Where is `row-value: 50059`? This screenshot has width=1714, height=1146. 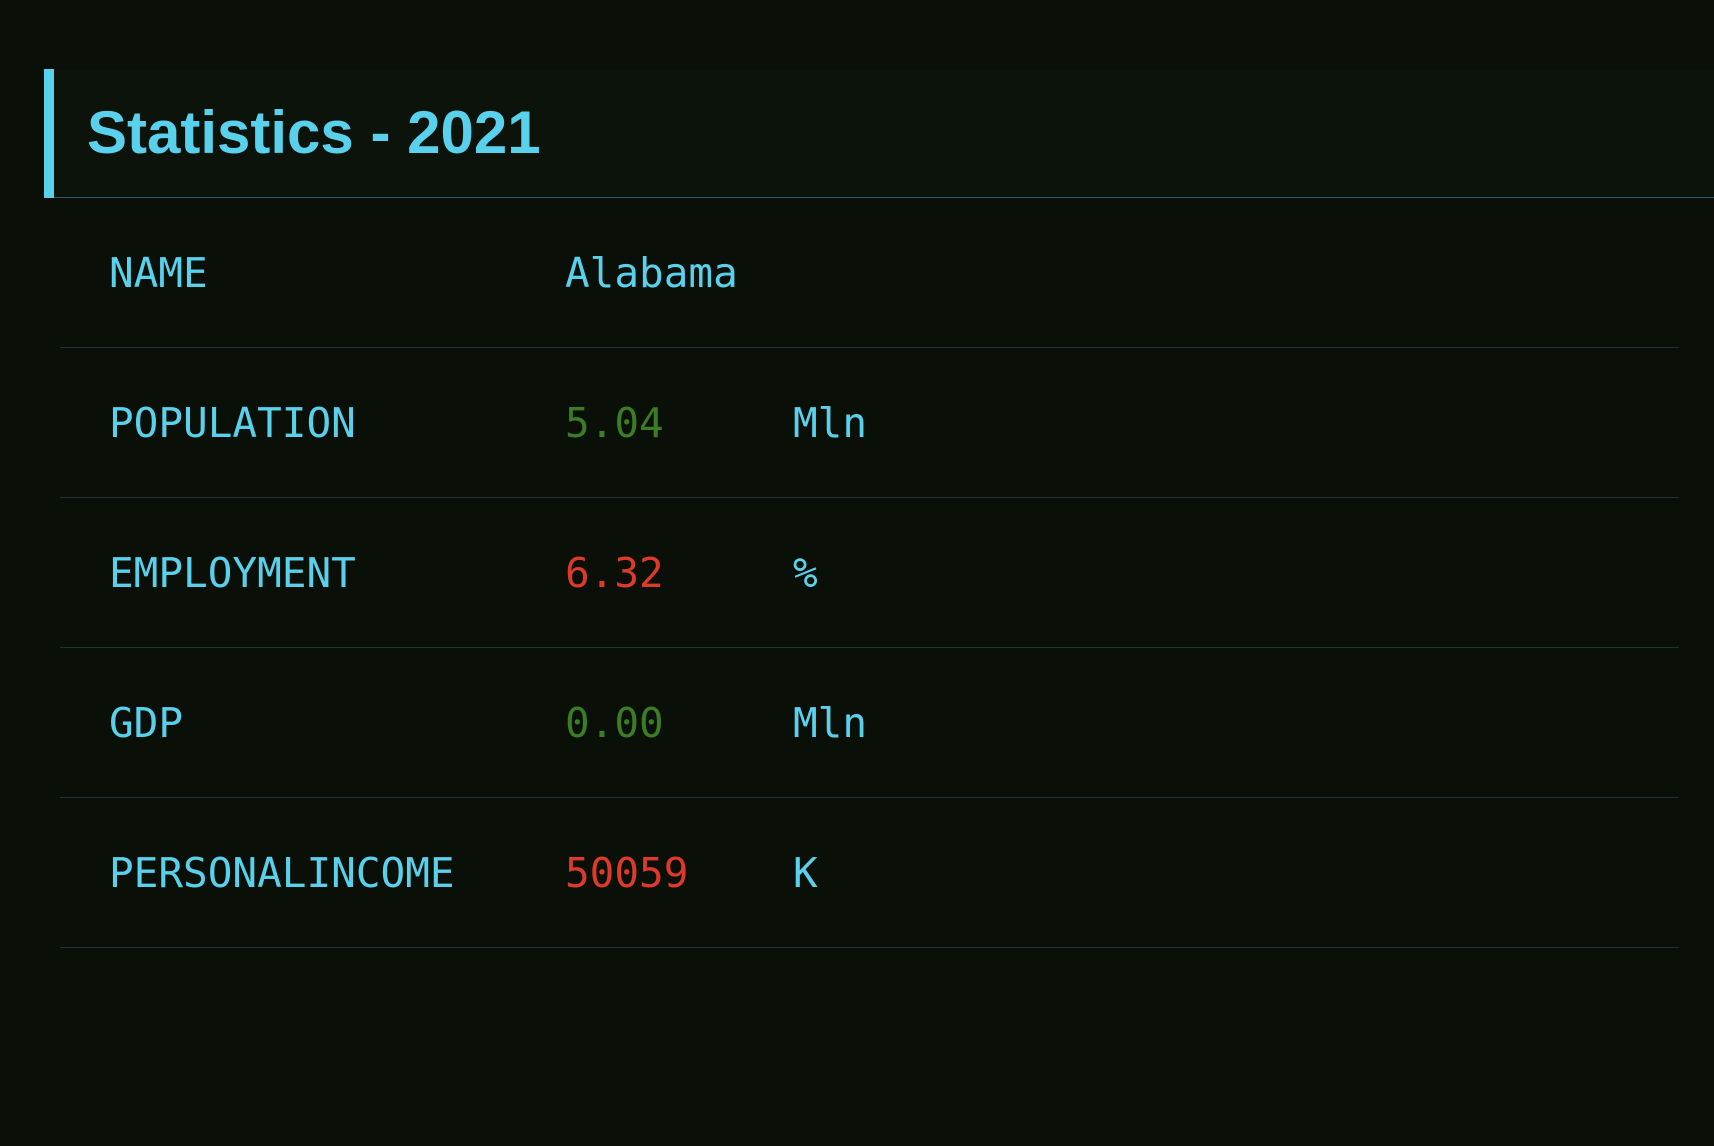
row-value: 50059 is located at coordinates (627, 872).